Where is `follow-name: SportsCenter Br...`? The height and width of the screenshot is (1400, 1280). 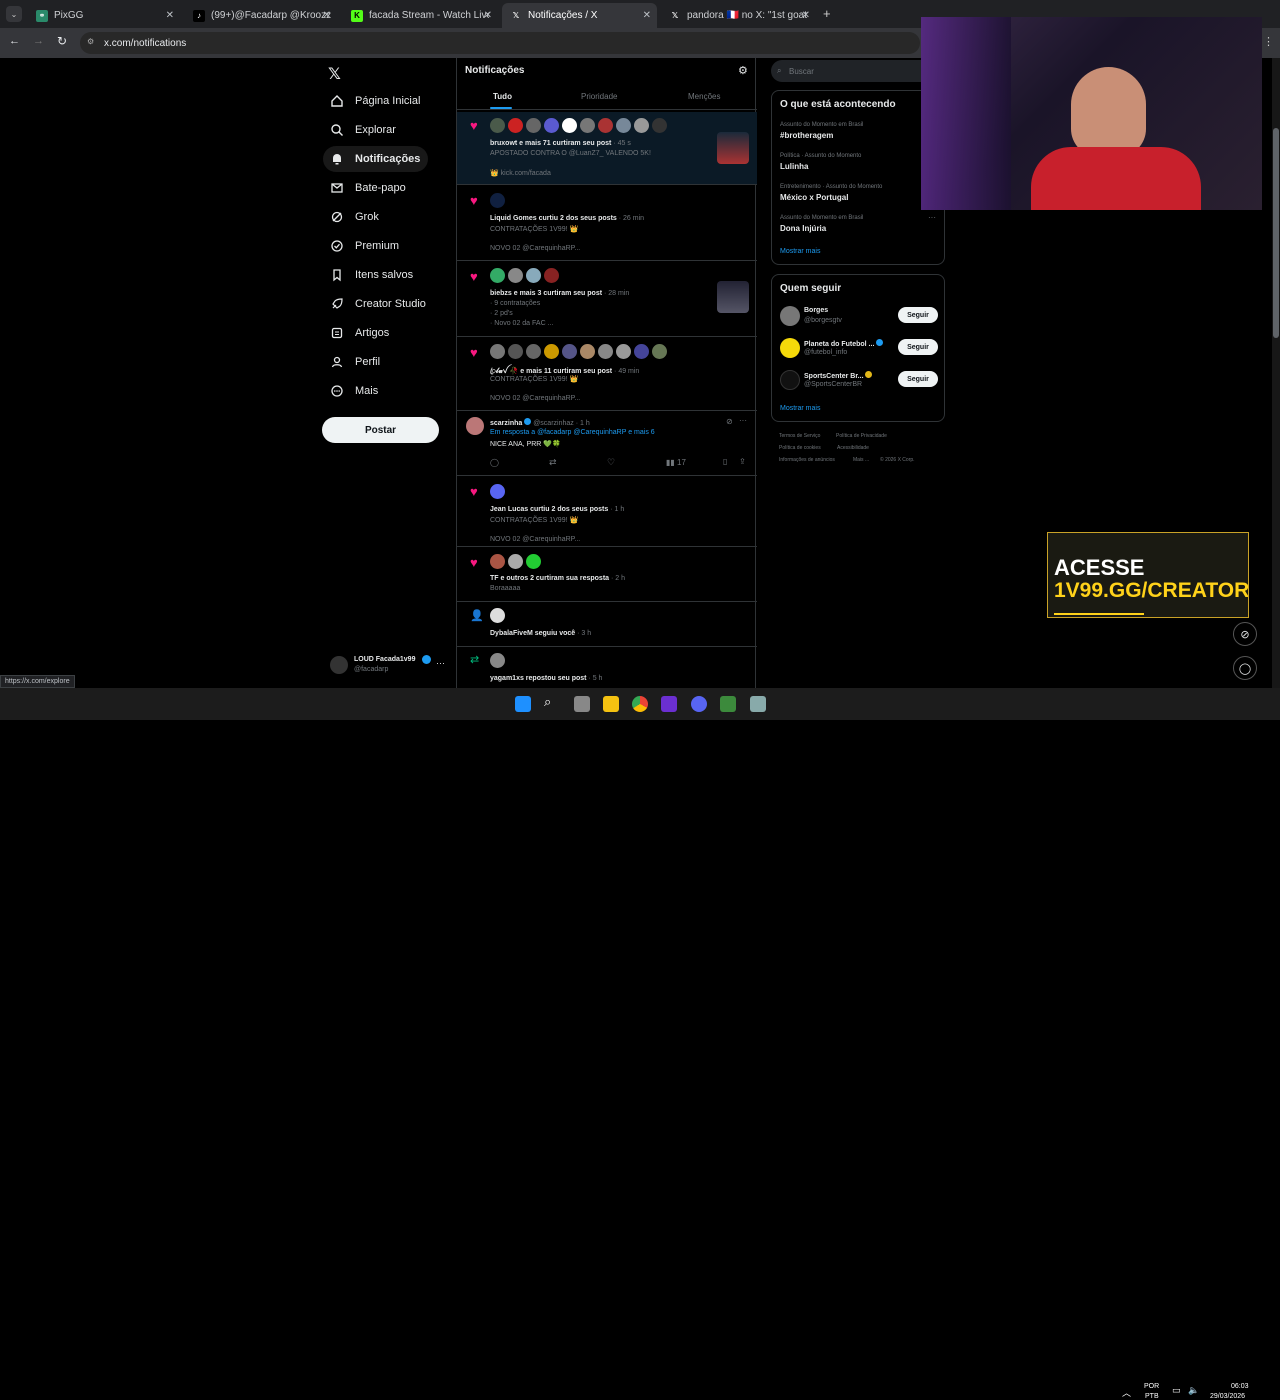
follow-name: SportsCenter Br... is located at coordinates (838, 375).